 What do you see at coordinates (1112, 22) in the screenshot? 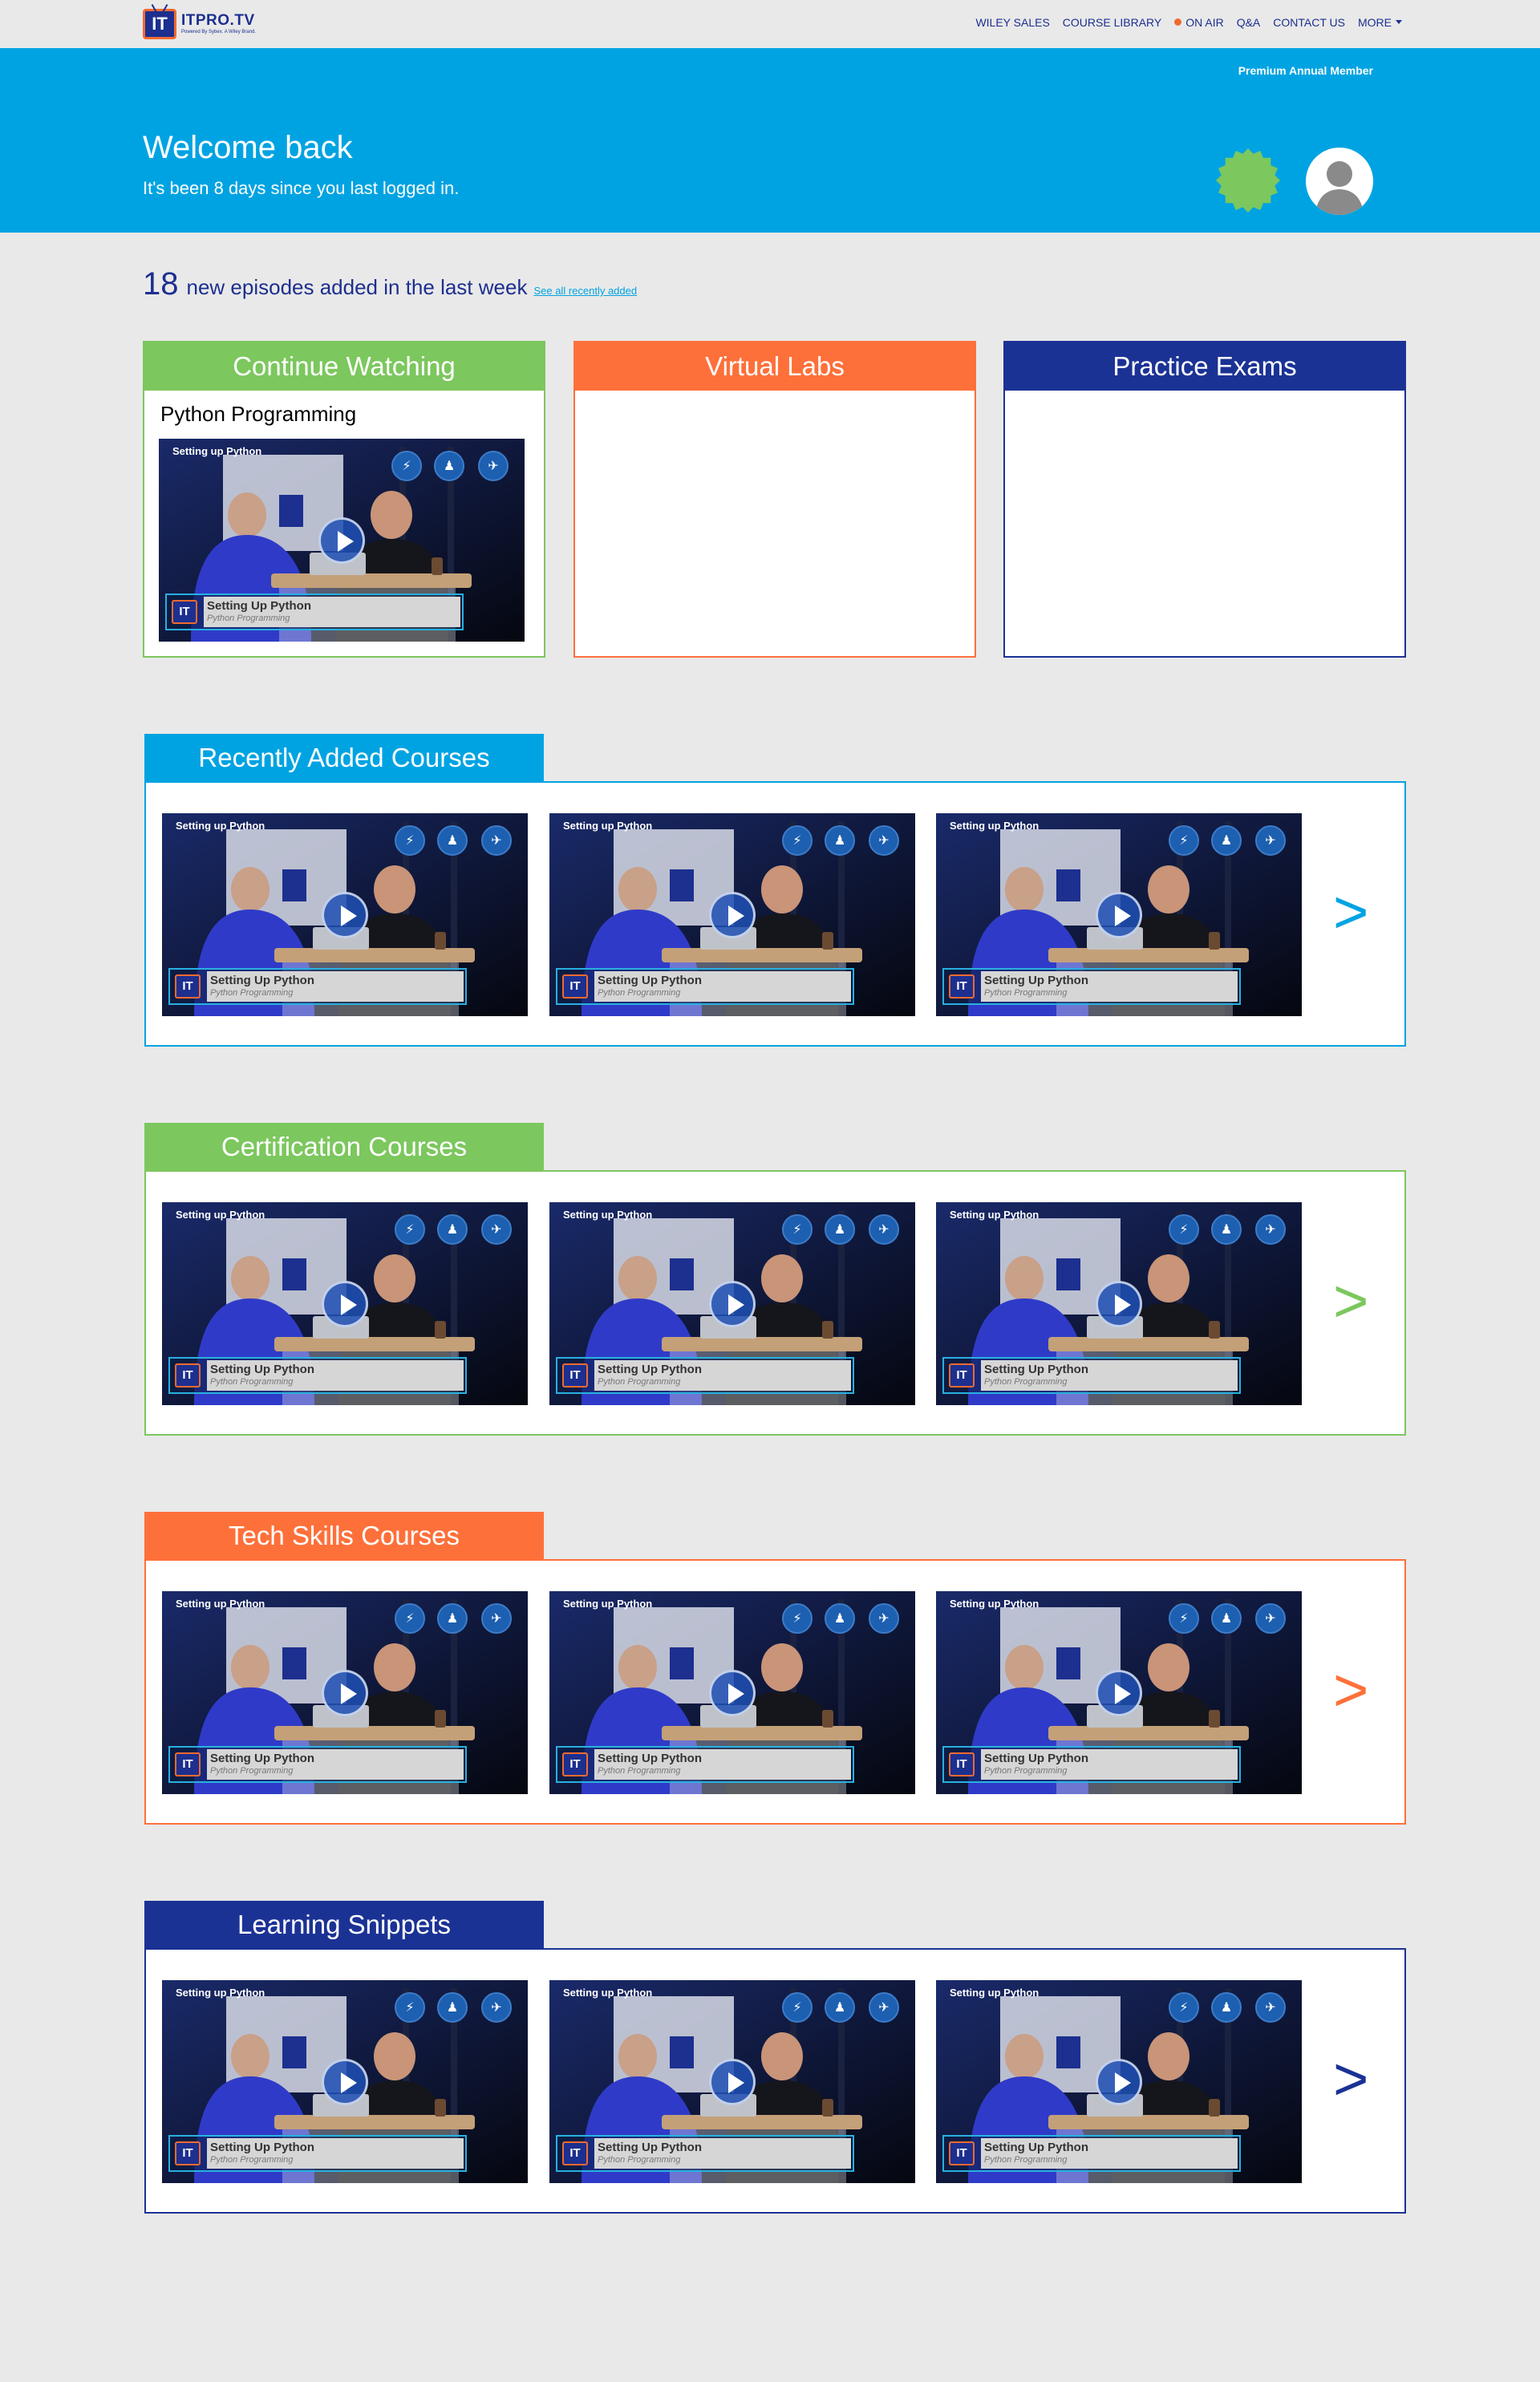
I see `nav-link-course-library: COURSE LIBRARY` at bounding box center [1112, 22].